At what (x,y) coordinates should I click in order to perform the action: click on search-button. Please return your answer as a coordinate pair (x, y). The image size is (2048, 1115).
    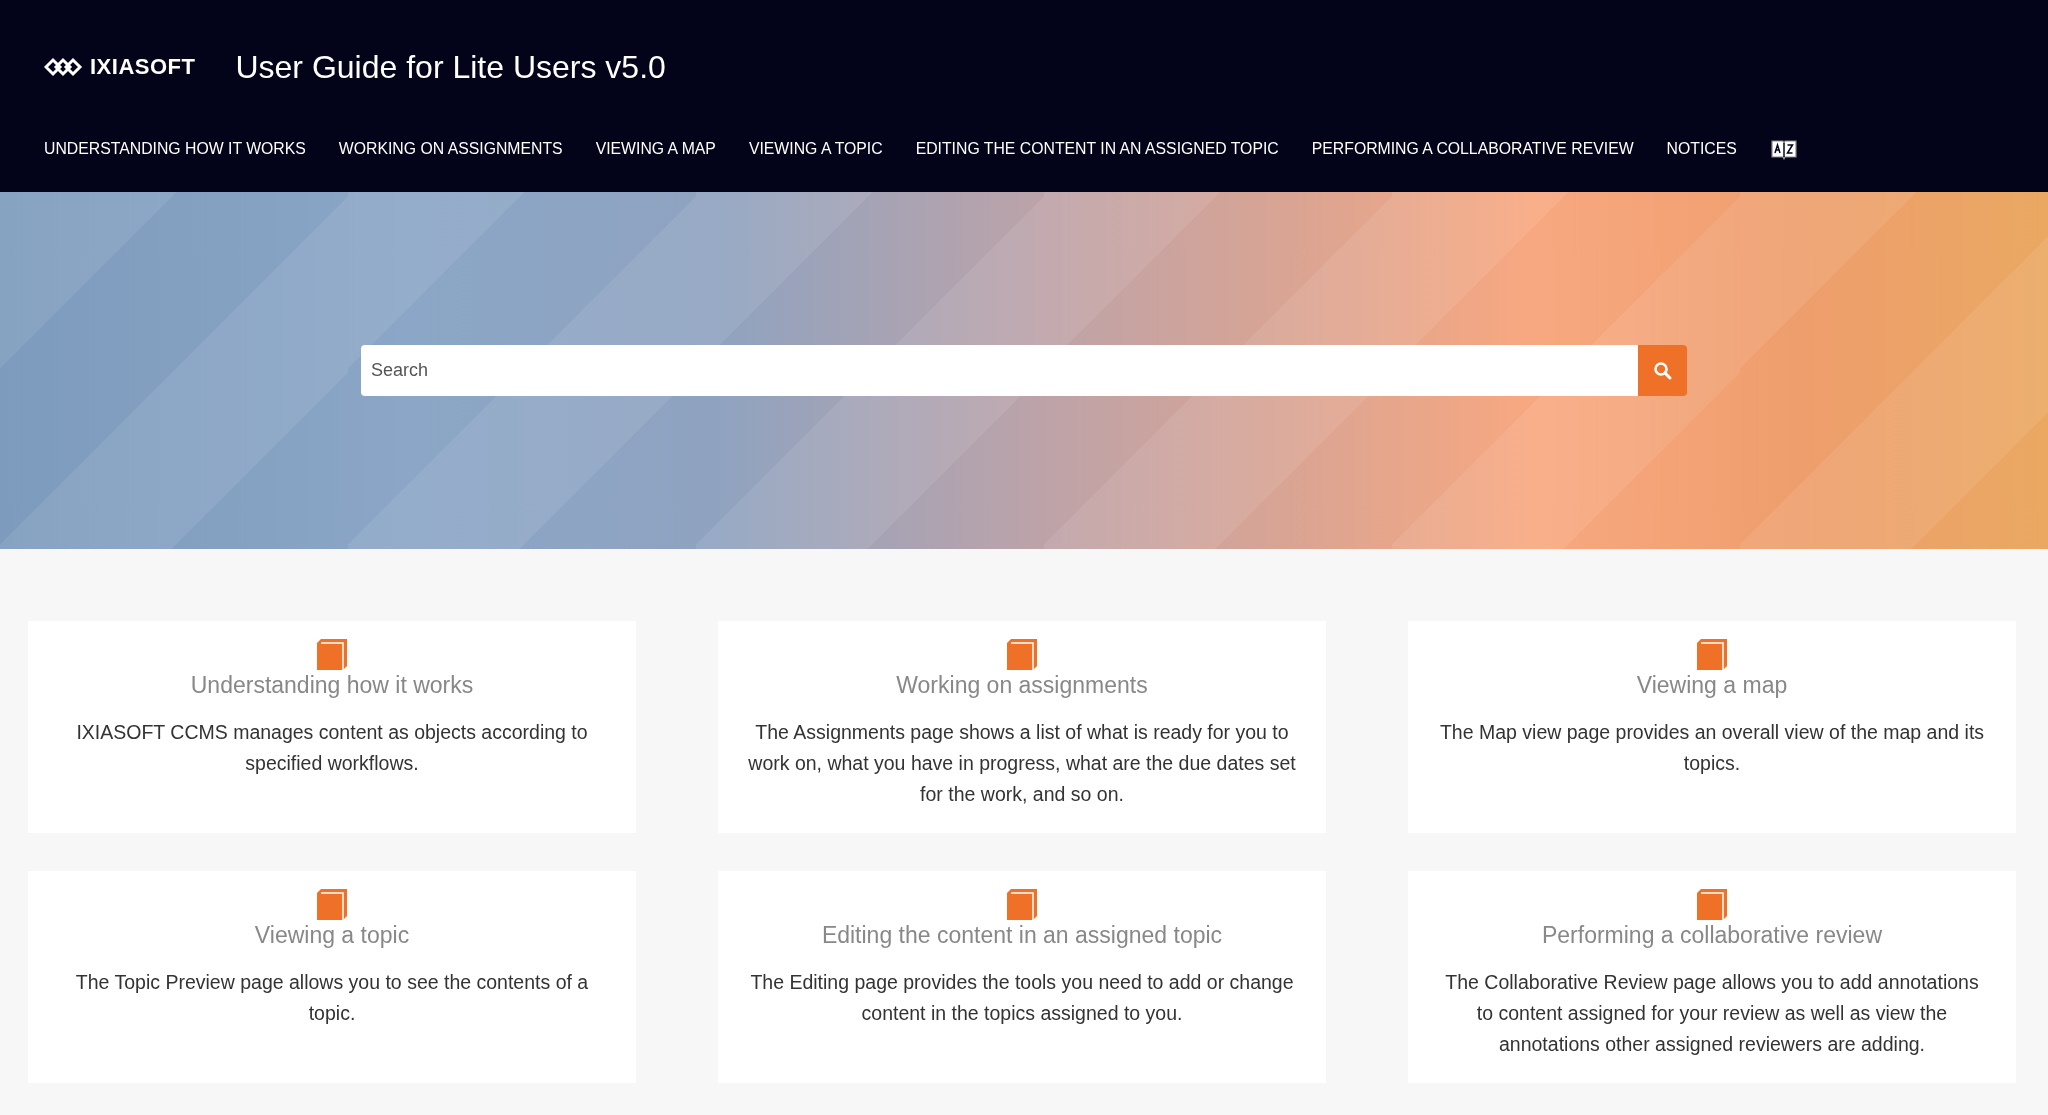
    Looking at the image, I should click on (1662, 370).